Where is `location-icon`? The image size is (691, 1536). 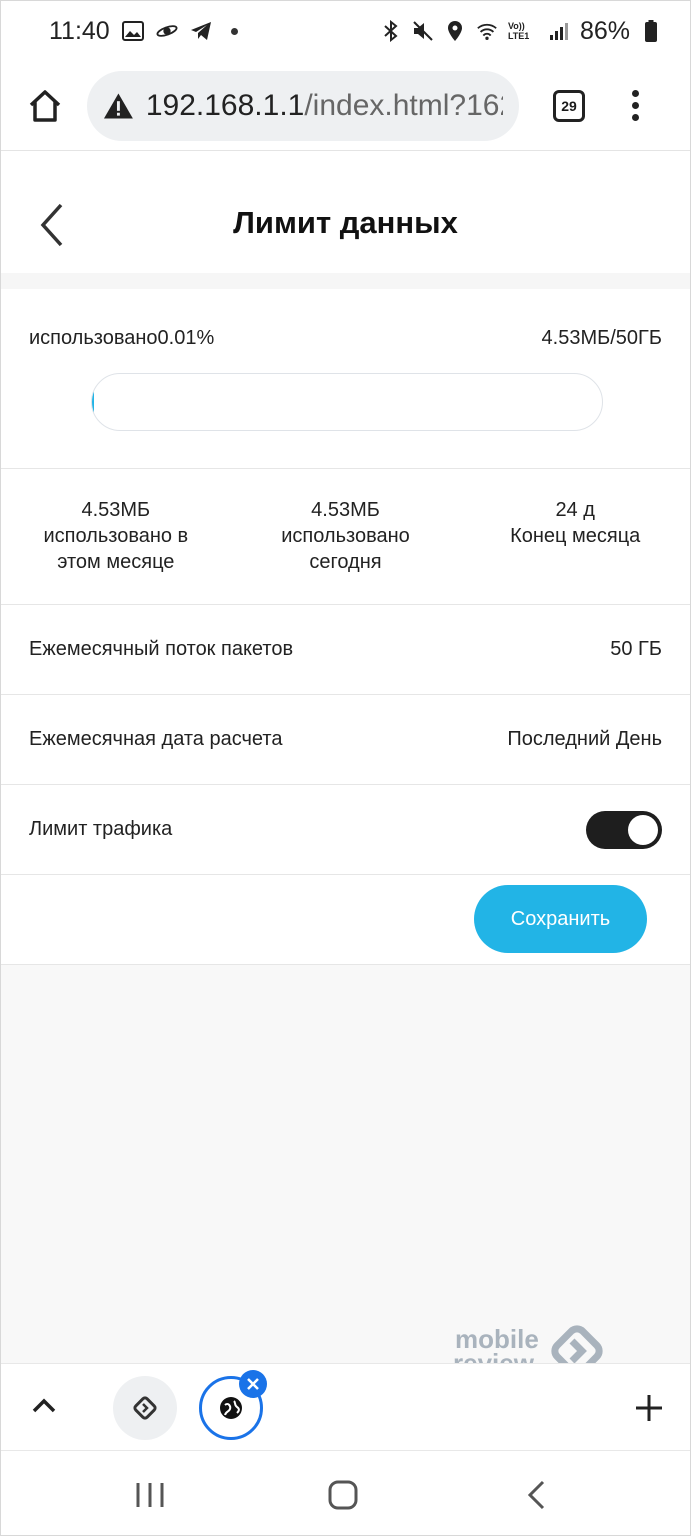
location-icon is located at coordinates (455, 31).